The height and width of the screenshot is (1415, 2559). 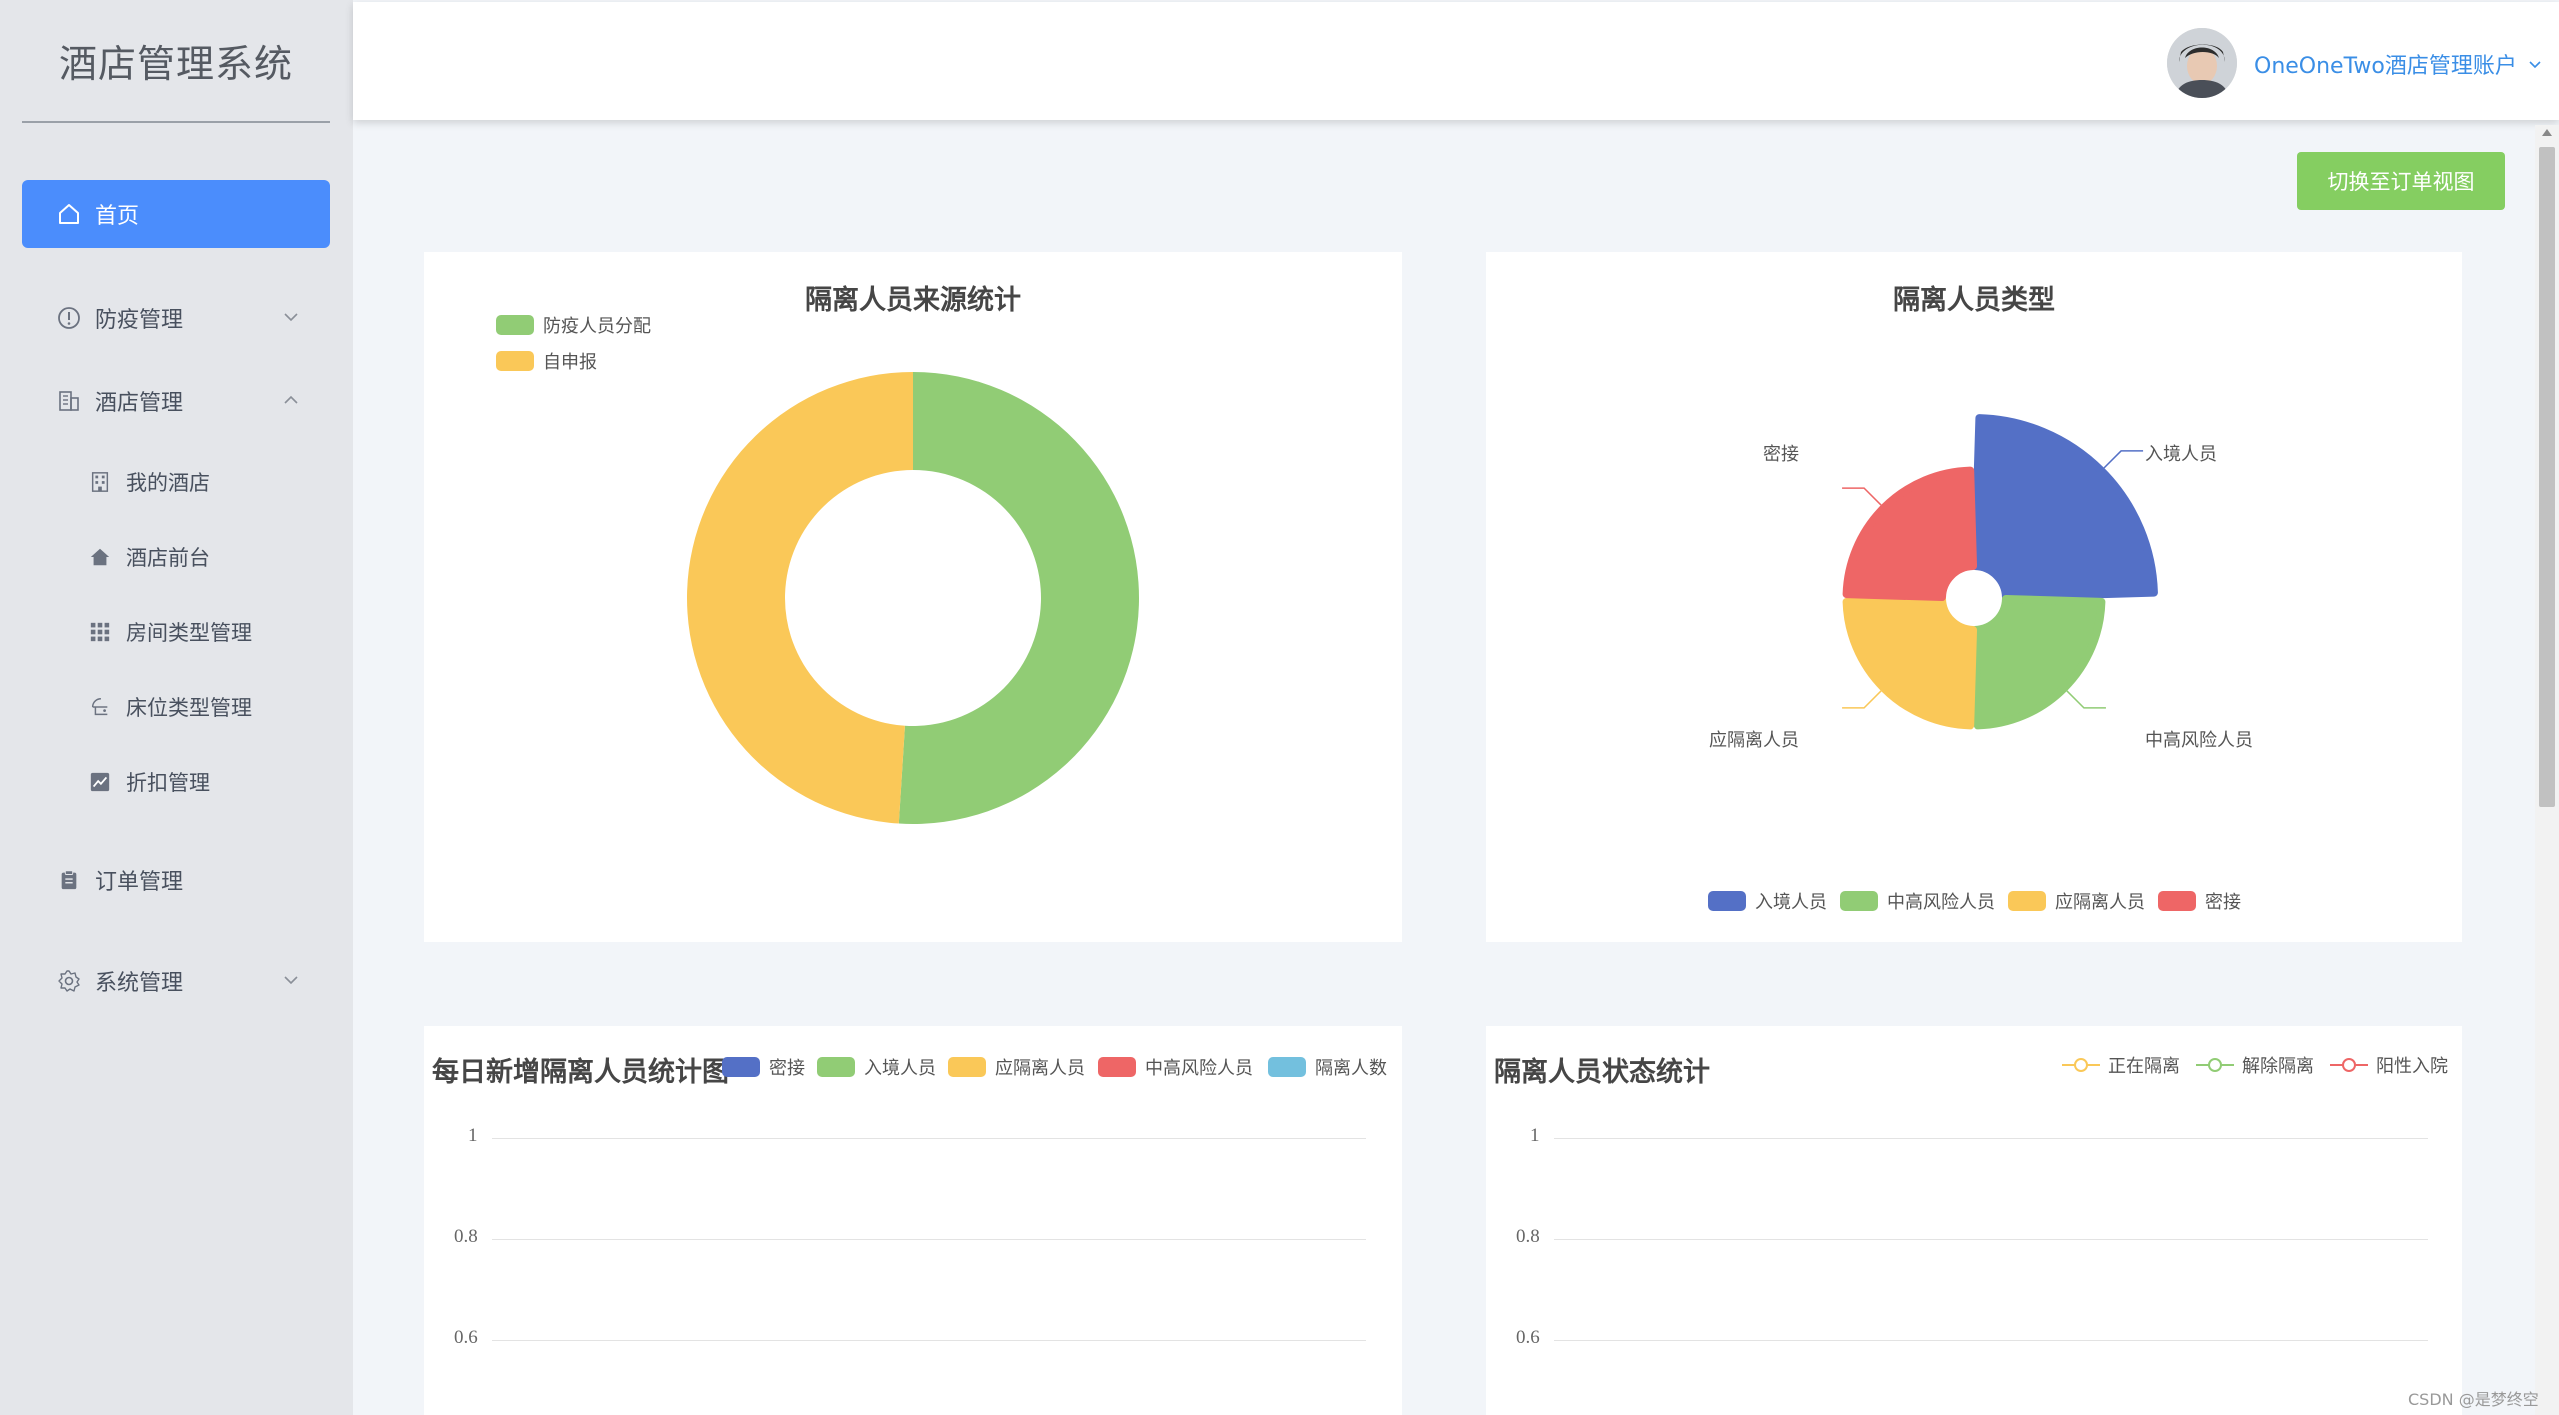 I want to click on legend-item: 隔离人数, so click(x=1327, y=1067).